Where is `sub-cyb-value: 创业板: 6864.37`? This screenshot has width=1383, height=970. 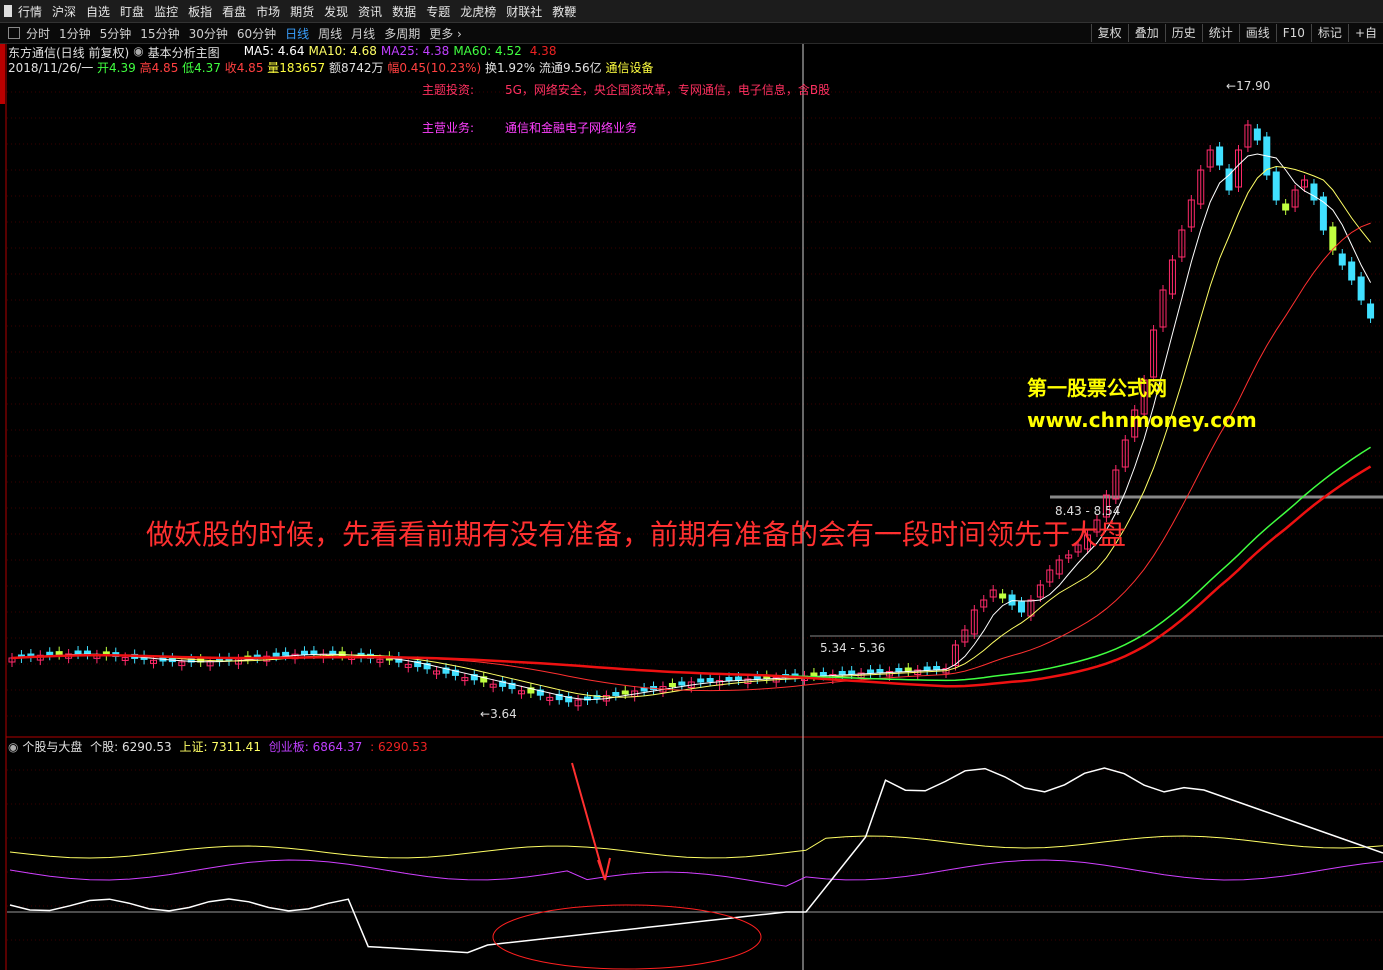 sub-cyb-value: 创业板: 6864.37 is located at coordinates (315, 747).